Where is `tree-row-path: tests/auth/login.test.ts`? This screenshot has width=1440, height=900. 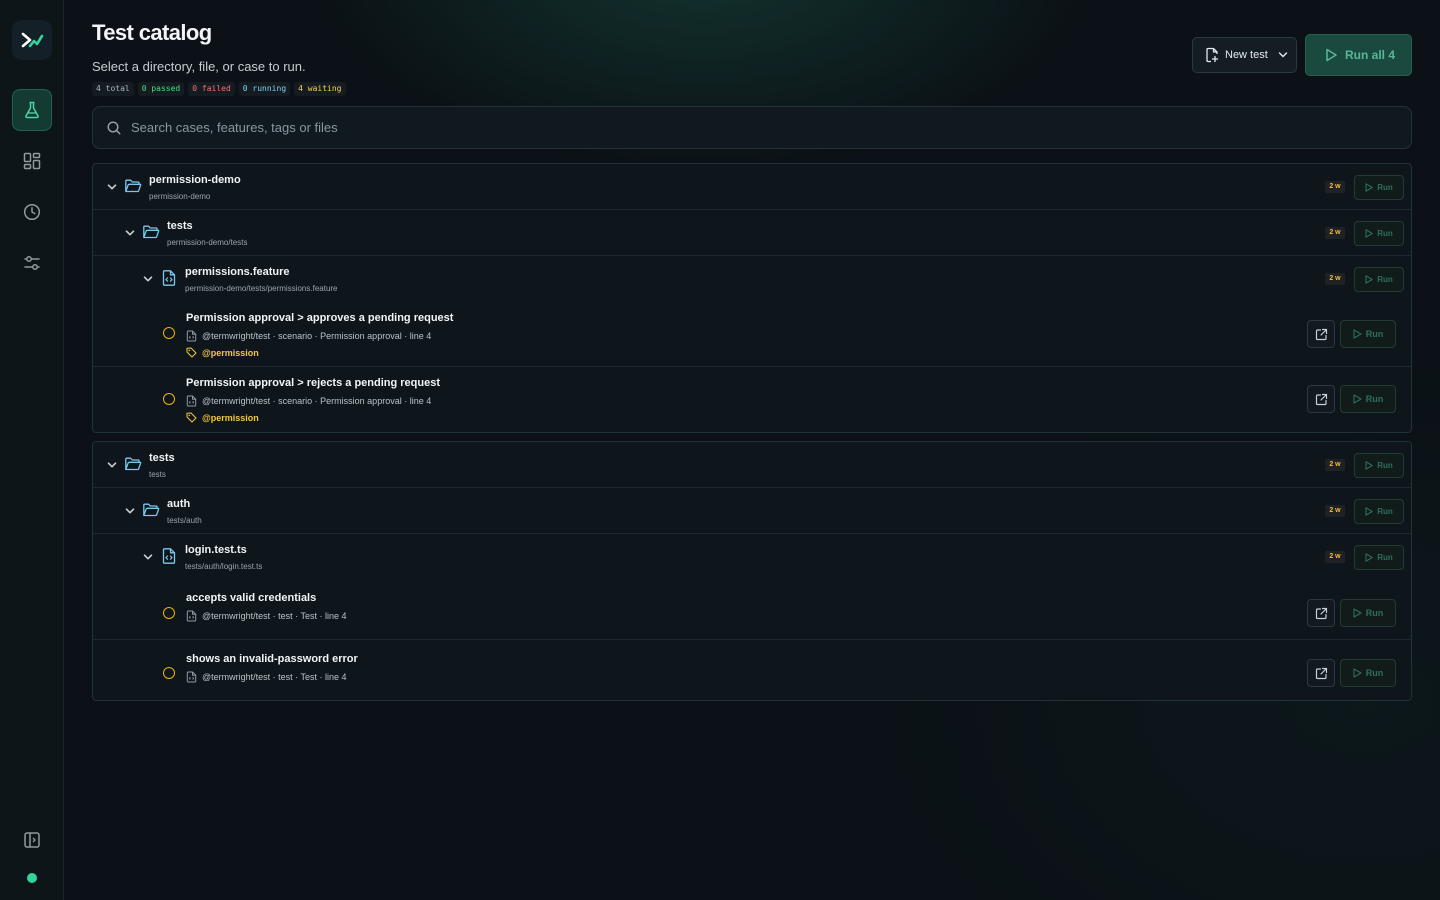 tree-row-path: tests/auth/login.test.ts is located at coordinates (224, 566).